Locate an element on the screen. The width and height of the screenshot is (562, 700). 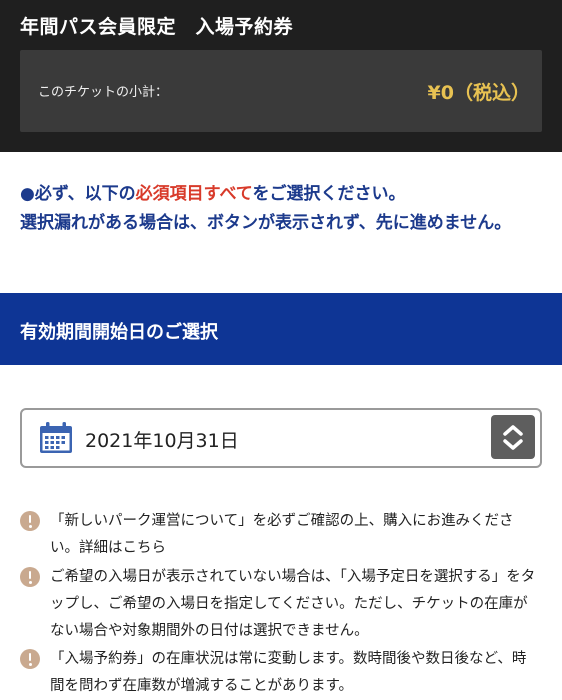
calendar-icon is located at coordinates (56, 437).